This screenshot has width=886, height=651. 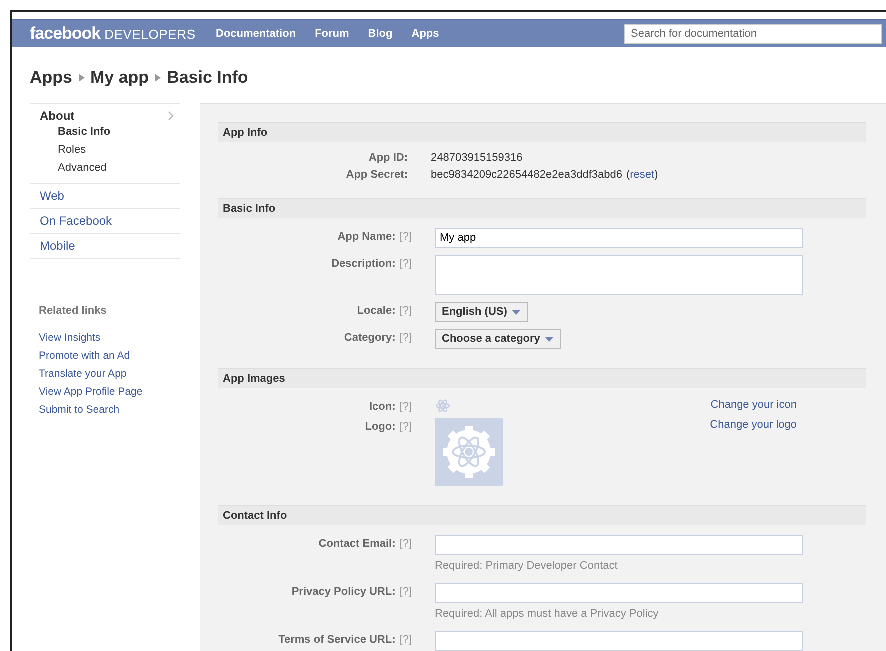 I want to click on sidebar-item: About, so click(x=57, y=116).